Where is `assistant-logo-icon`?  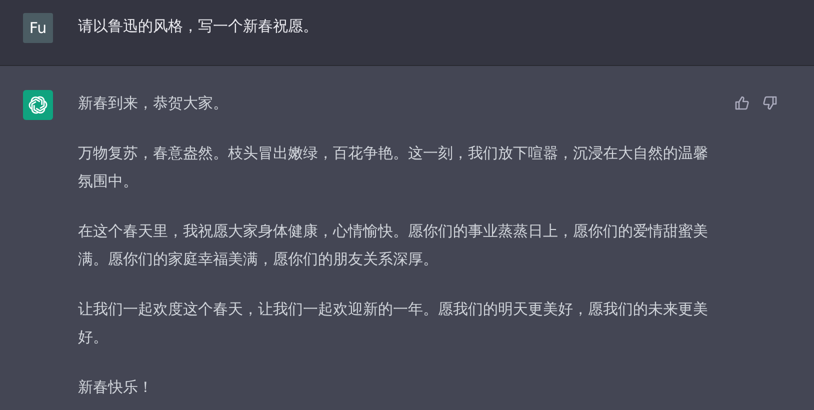
assistant-logo-icon is located at coordinates (38, 105).